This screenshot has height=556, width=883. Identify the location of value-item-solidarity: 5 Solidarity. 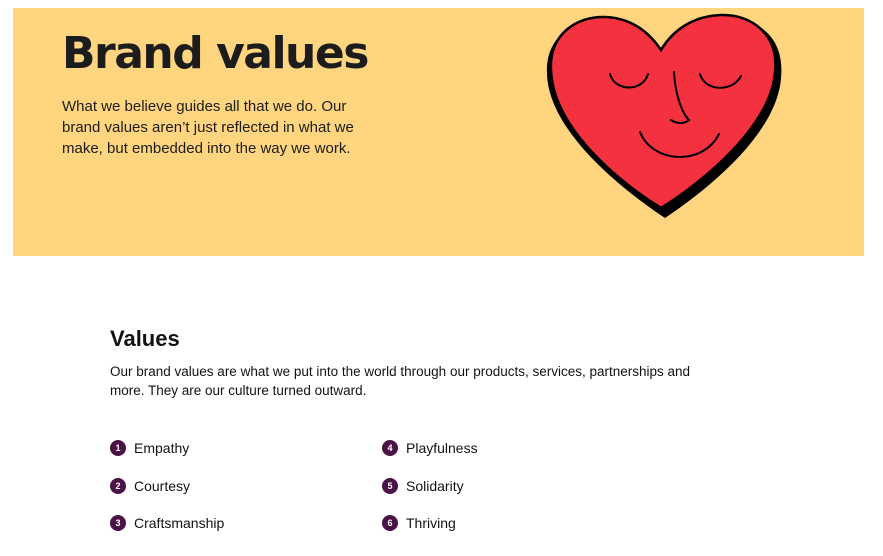
(423, 486).